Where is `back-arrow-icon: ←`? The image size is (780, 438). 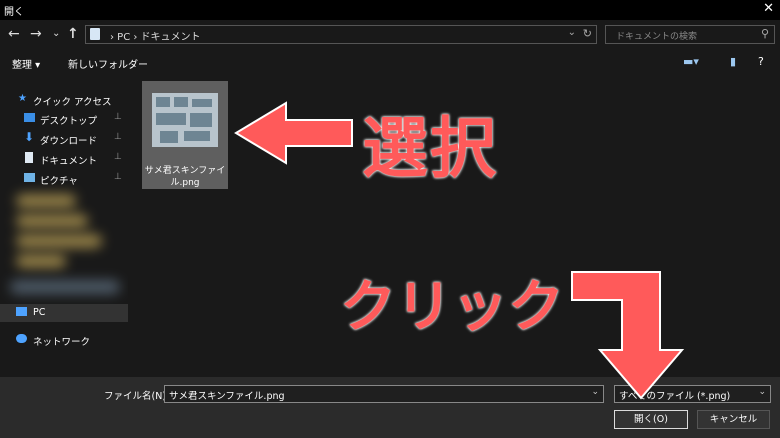
back-arrow-icon: ← is located at coordinates (14, 34).